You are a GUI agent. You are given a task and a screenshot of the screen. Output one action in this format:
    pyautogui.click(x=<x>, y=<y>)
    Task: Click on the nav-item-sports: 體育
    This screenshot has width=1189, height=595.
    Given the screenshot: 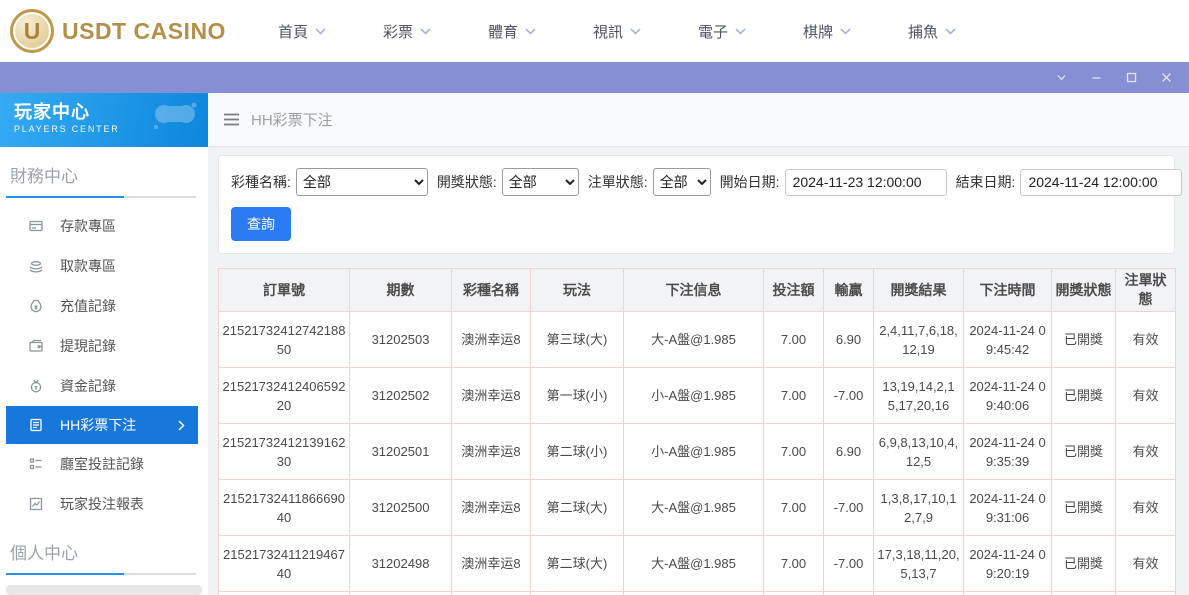 What is the action you would take?
    pyautogui.click(x=512, y=31)
    